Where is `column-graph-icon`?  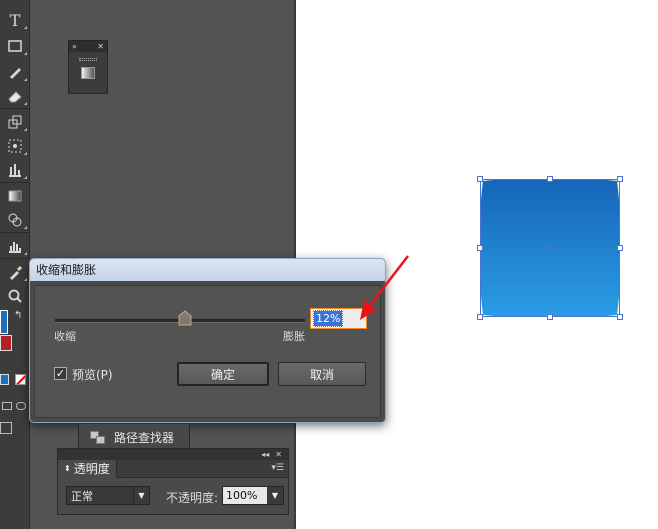
column-graph-icon is located at coordinates (15, 247).